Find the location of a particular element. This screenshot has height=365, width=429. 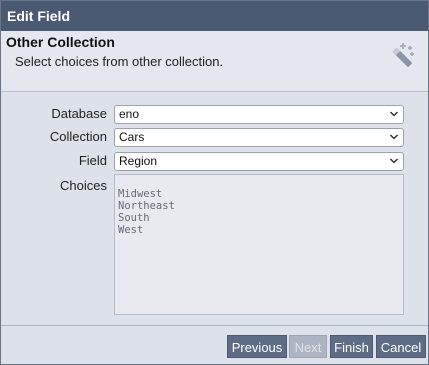

choices-label: Choices is located at coordinates (83, 185).